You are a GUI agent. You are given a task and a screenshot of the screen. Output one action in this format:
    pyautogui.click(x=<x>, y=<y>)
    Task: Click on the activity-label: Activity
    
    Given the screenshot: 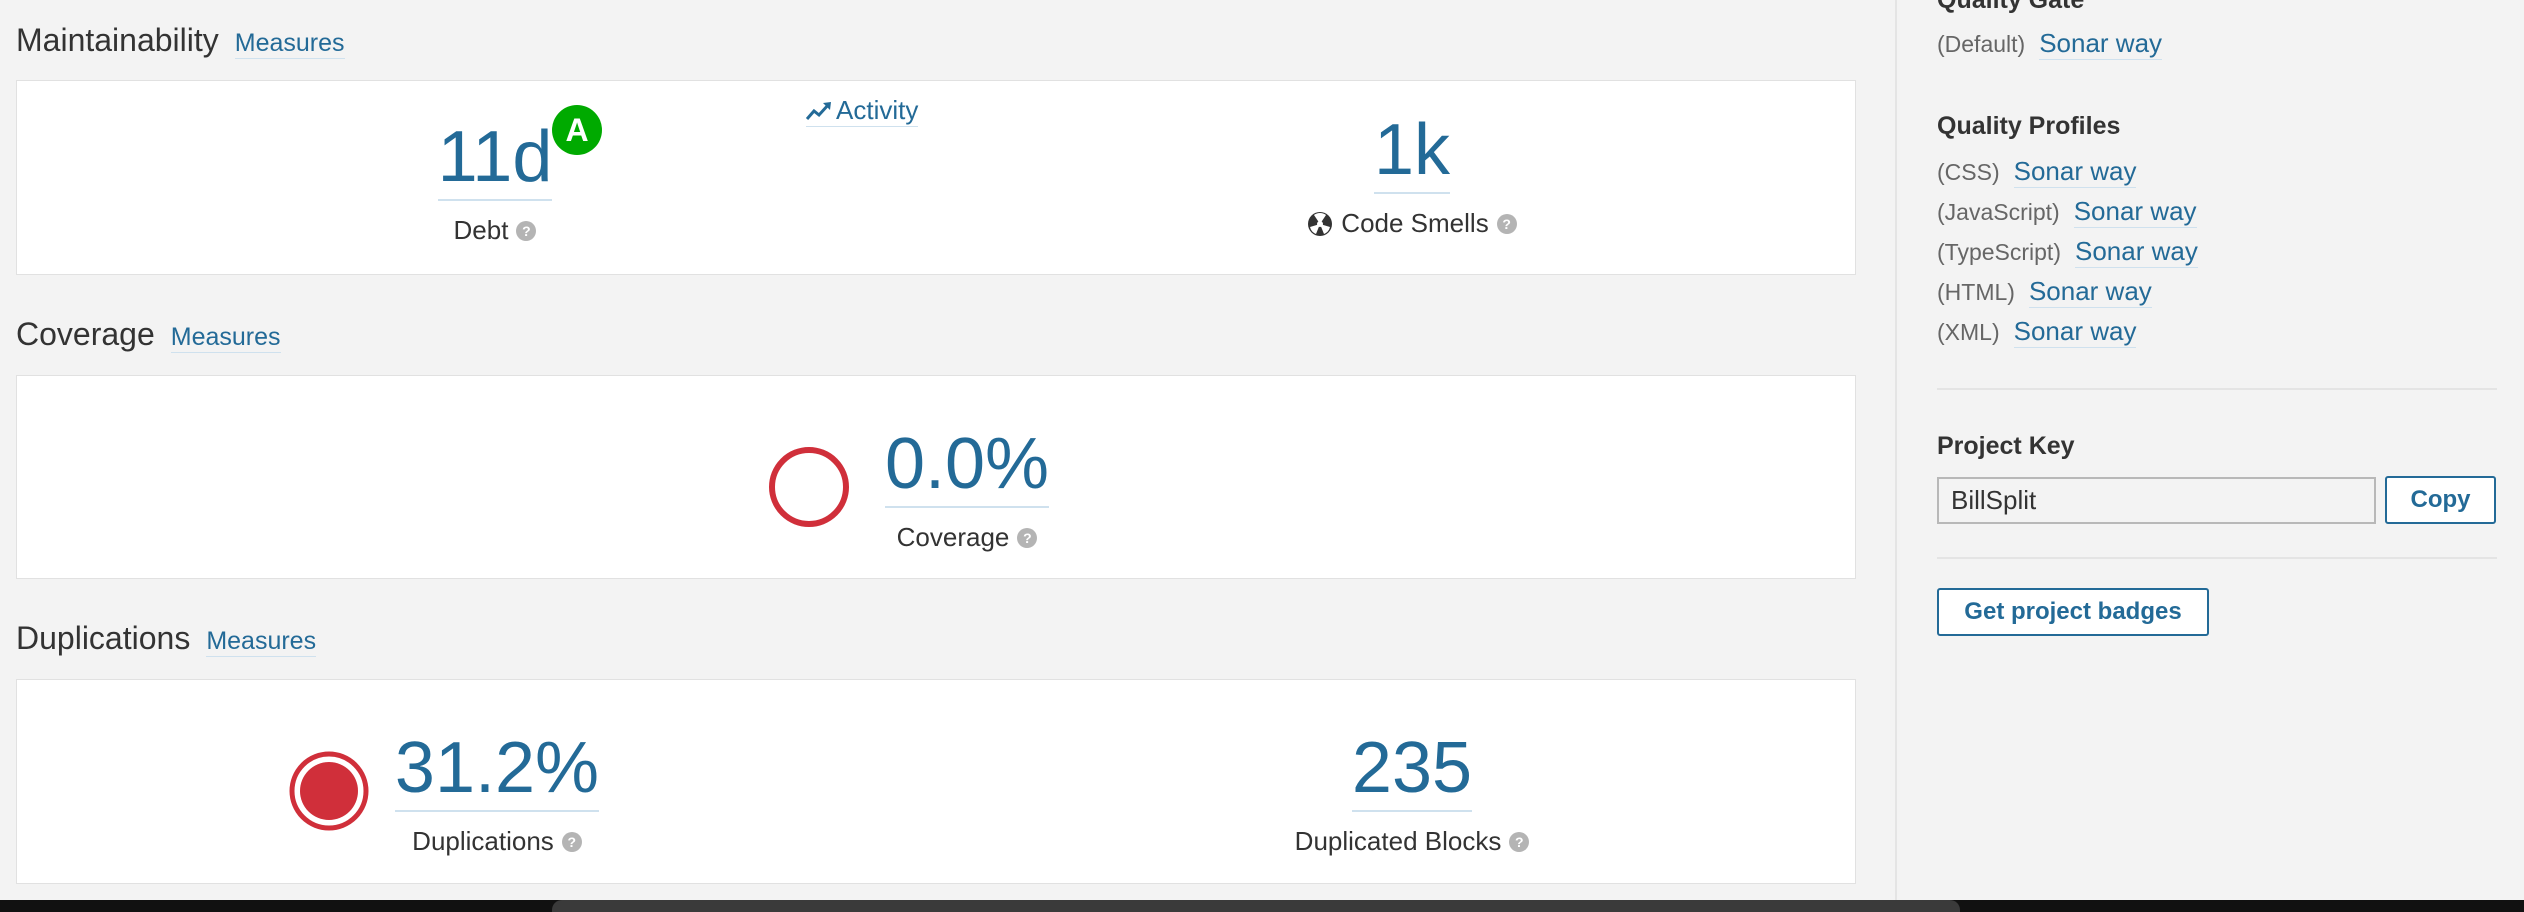 What is the action you would take?
    pyautogui.click(x=877, y=110)
    